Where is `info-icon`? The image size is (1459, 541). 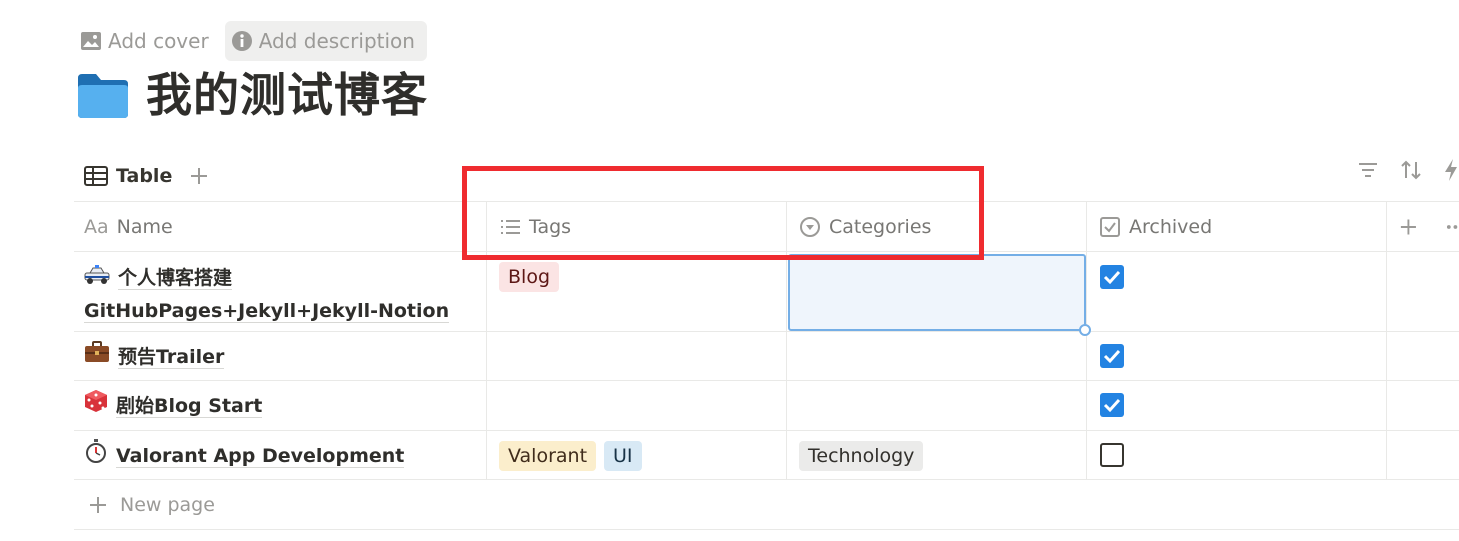
info-icon is located at coordinates (241, 41).